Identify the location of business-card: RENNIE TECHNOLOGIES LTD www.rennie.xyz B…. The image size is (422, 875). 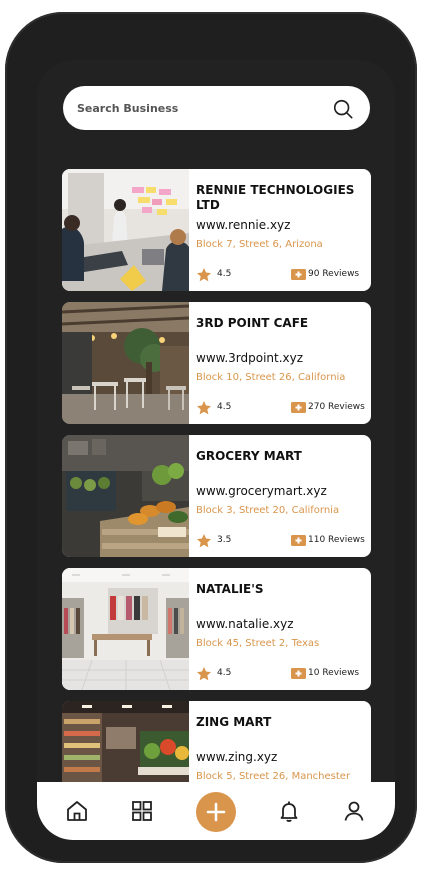
(216, 230).